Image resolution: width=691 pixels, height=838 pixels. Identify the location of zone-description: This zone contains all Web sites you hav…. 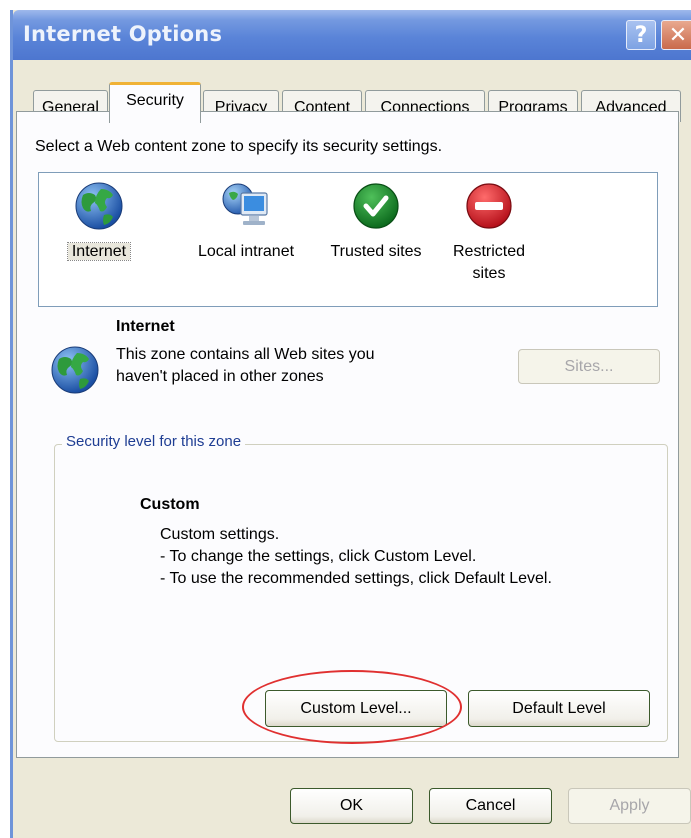
(276, 366).